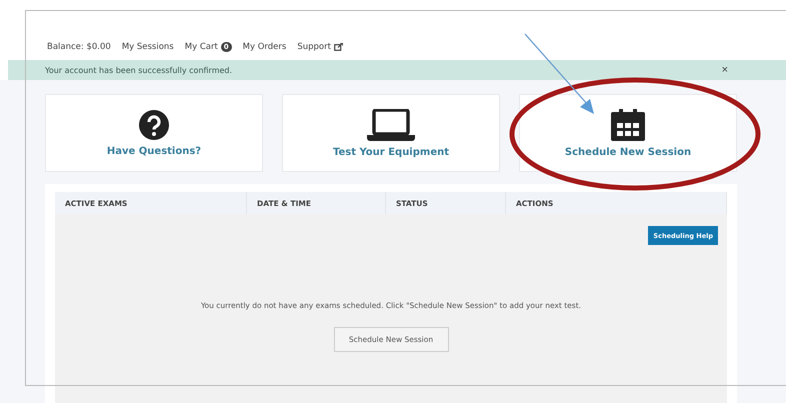 This screenshot has width=786, height=403. What do you see at coordinates (154, 125) in the screenshot?
I see `question-icon` at bounding box center [154, 125].